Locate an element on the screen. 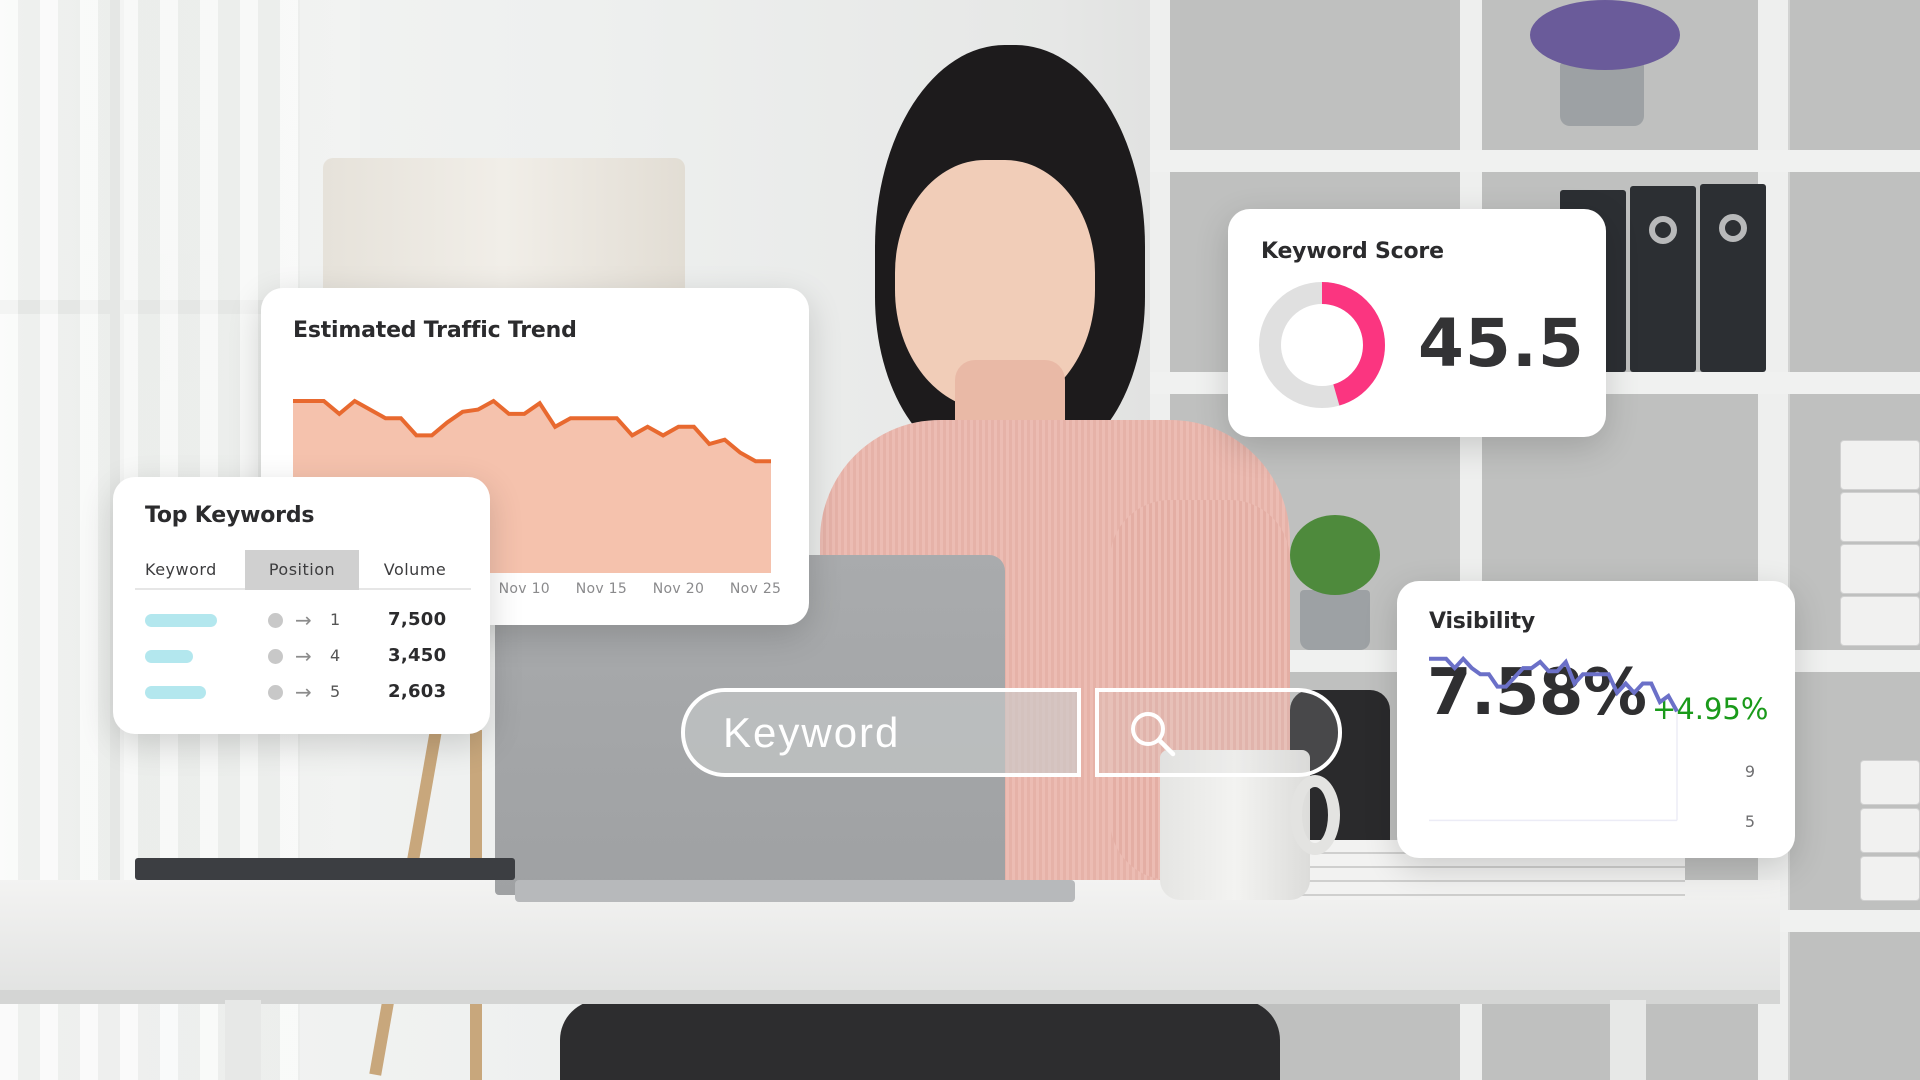 This screenshot has width=1920, height=1080. keyword-volume: 3,450 is located at coordinates (417, 655).